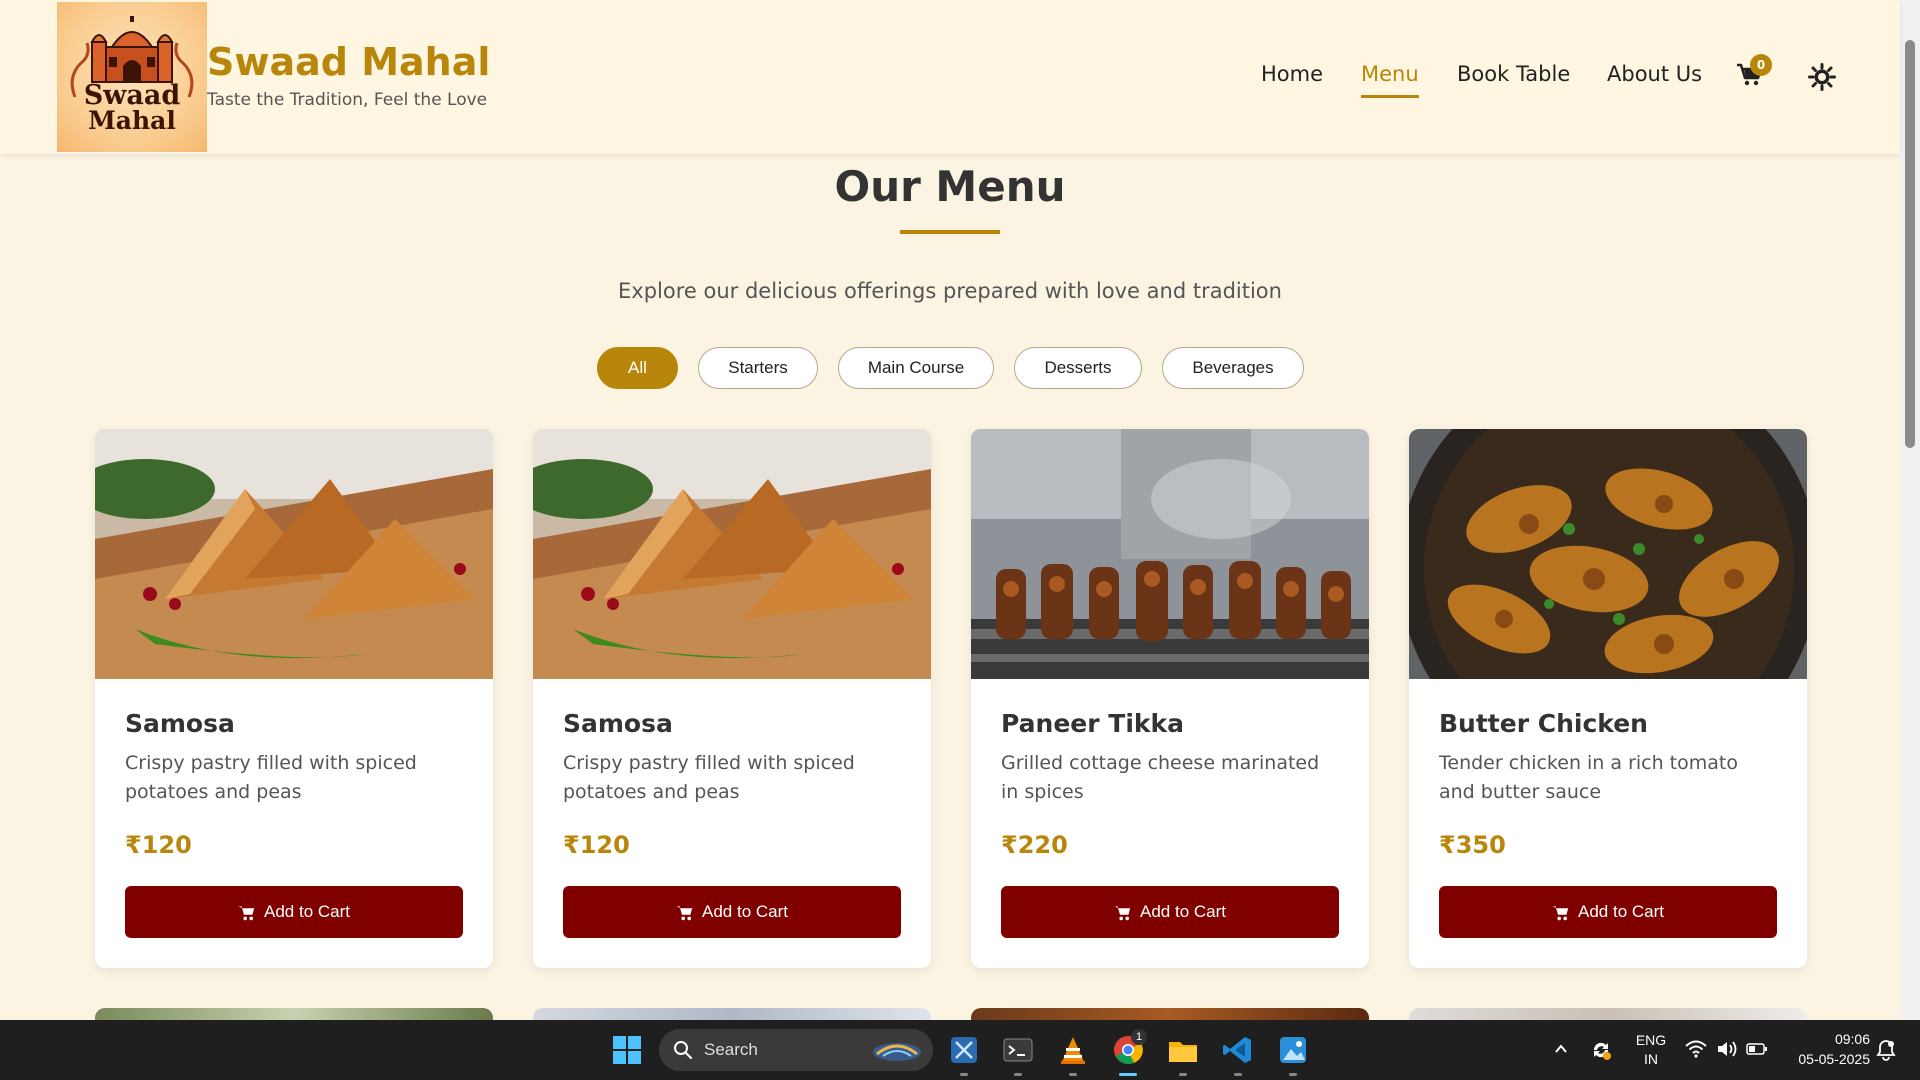 This screenshot has height=1080, width=1920. I want to click on taskbar-app-terminal, so click(1018, 1050).